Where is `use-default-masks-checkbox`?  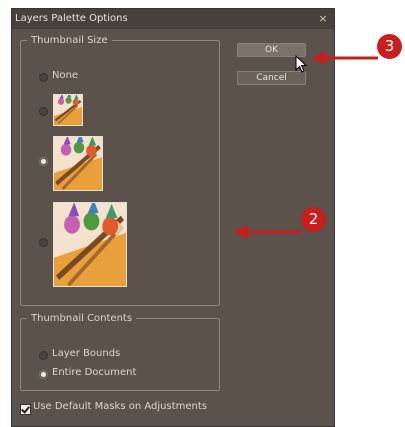 use-default-masks-checkbox is located at coordinates (25, 409).